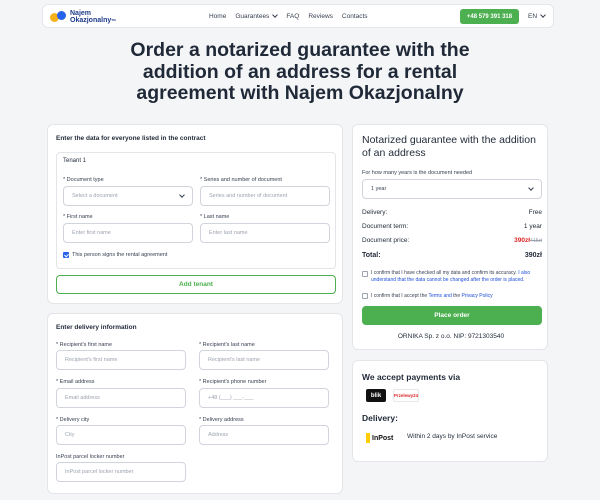 The image size is (600, 500). I want to click on last-name-input: Enter last name, so click(265, 233).